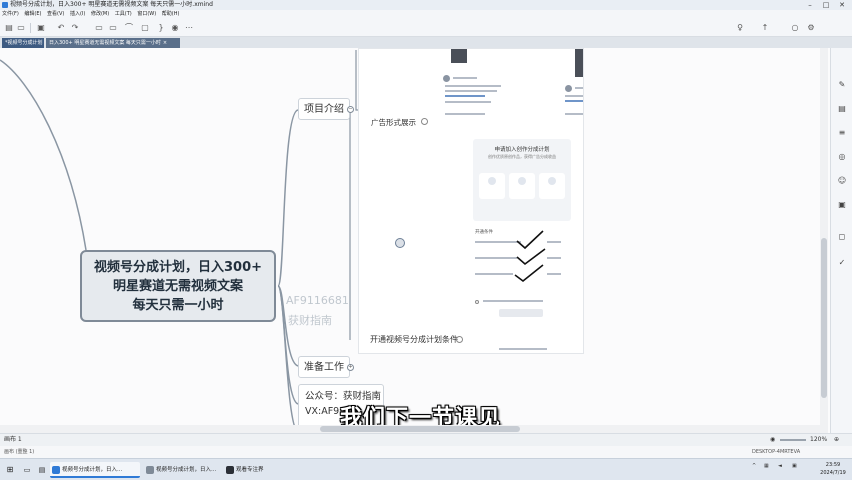 This screenshot has width=852, height=480. What do you see at coordinates (288, 198) in the screenshot?
I see `branch-line-intro` at bounding box center [288, 198].